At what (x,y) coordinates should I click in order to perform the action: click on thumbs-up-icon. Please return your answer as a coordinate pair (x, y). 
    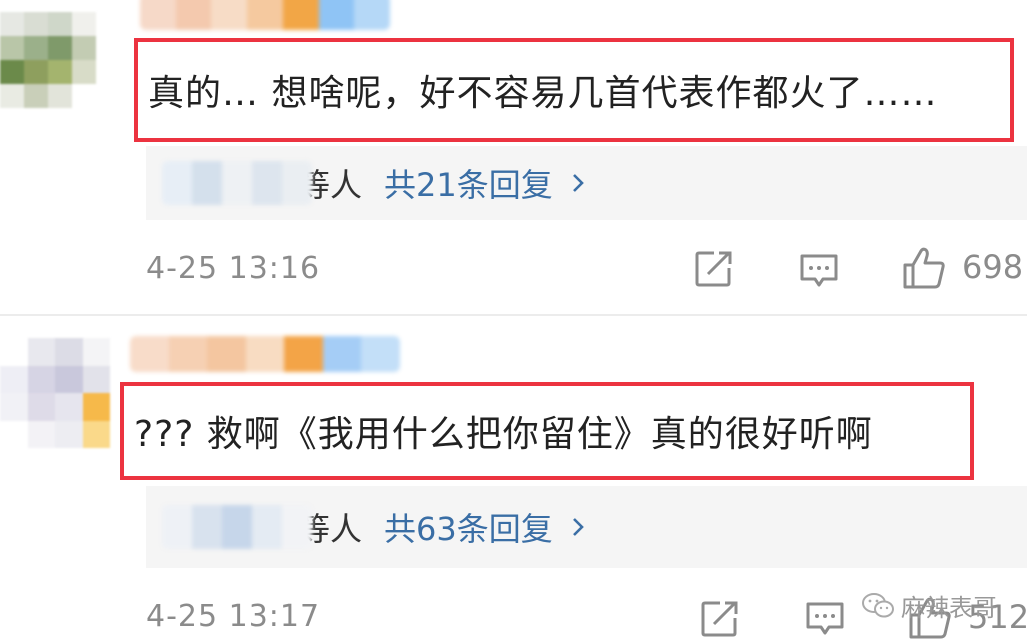
    Looking at the image, I should click on (924, 268).